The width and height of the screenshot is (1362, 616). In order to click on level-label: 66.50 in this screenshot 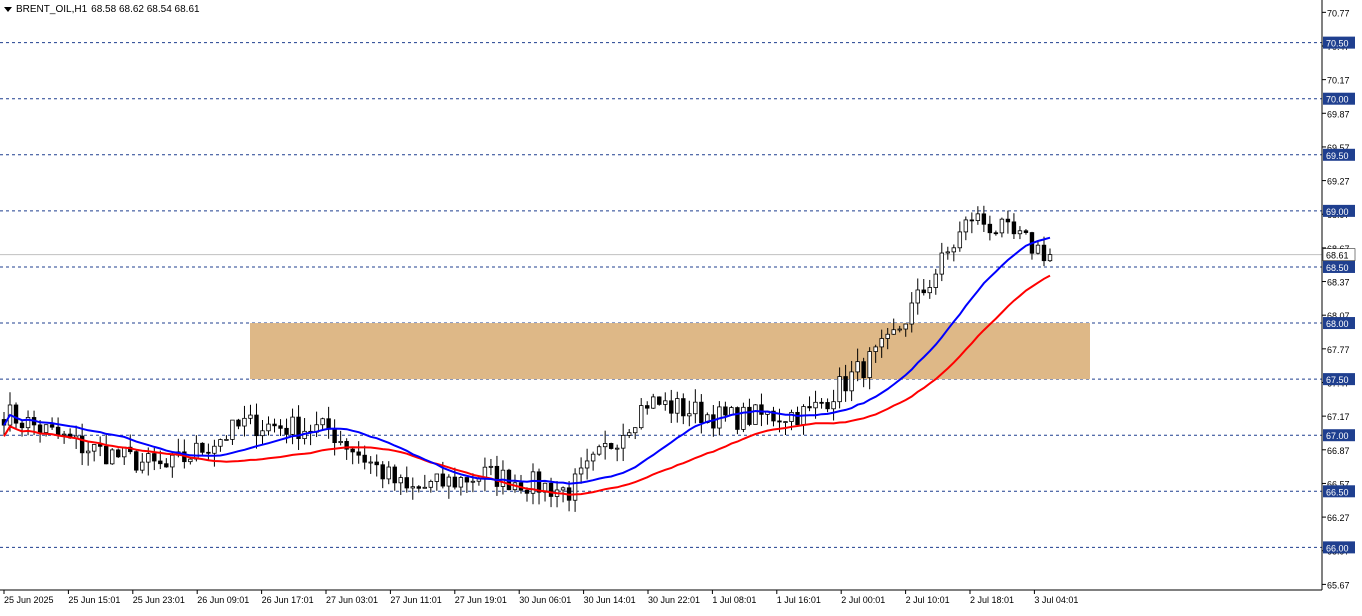, I will do `click(1339, 491)`.